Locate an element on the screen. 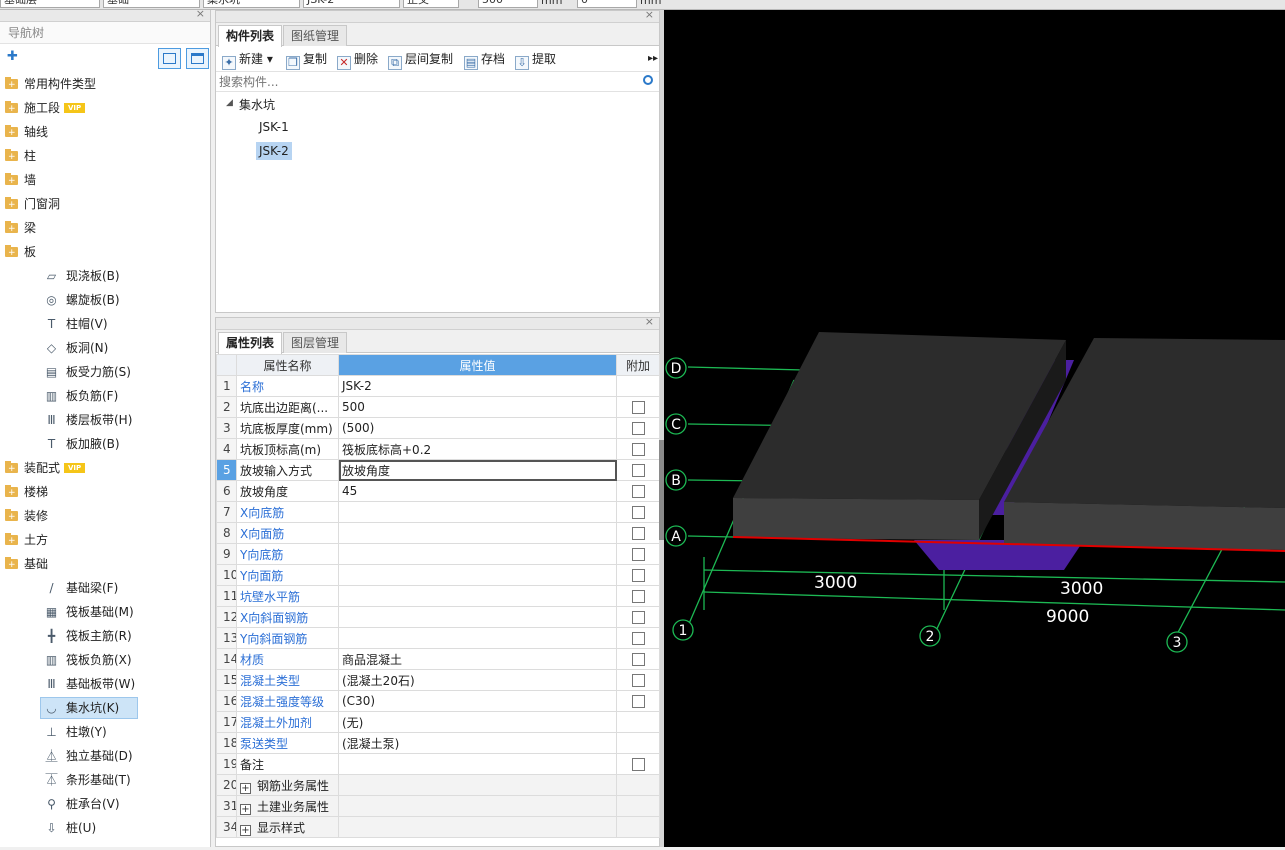 The height and width of the screenshot is (850, 1285). offset-y-input: 0 is located at coordinates (607, 4).